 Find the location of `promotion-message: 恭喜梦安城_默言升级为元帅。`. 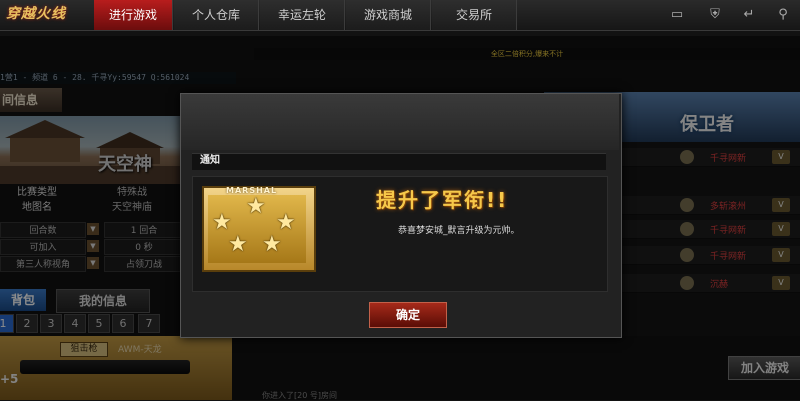

promotion-message: 恭喜梦安城_默言升级为元帅。 is located at coordinates (459, 231).